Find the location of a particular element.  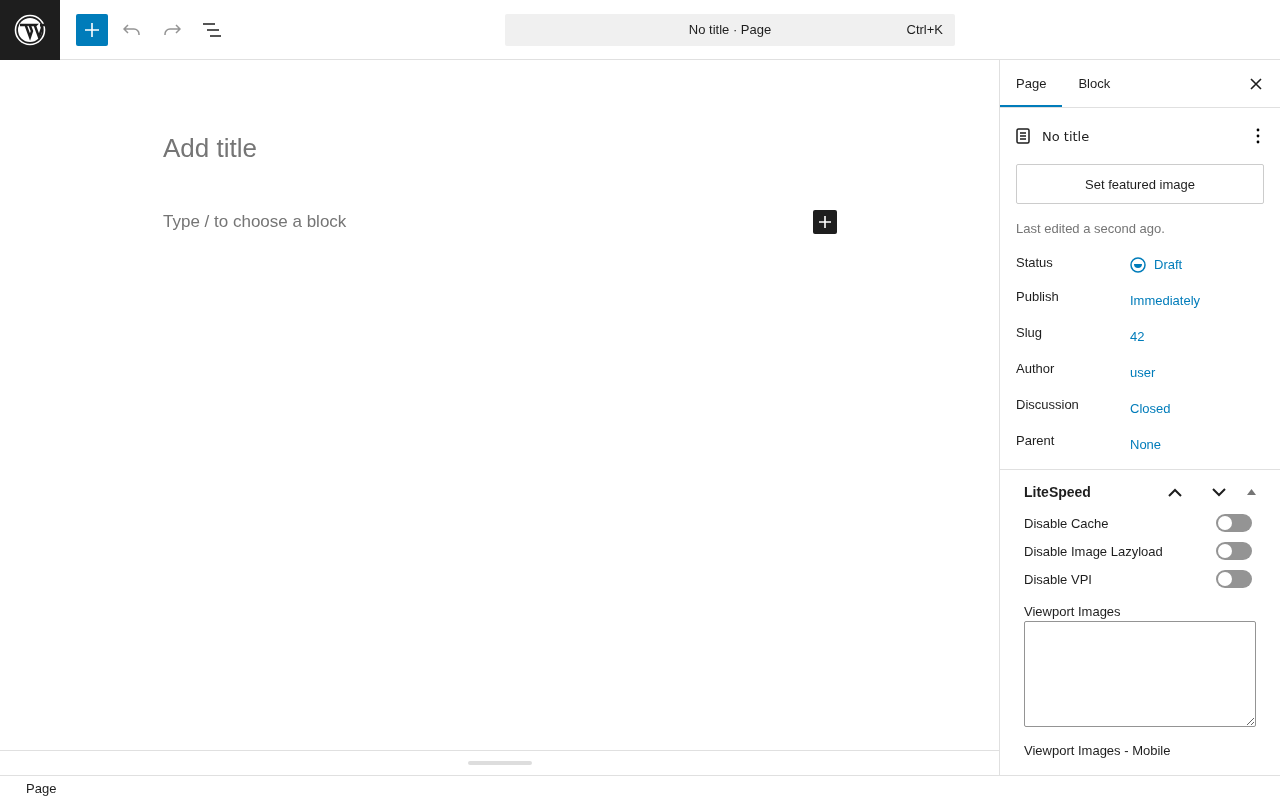

field-label: Publish is located at coordinates (1038, 297).